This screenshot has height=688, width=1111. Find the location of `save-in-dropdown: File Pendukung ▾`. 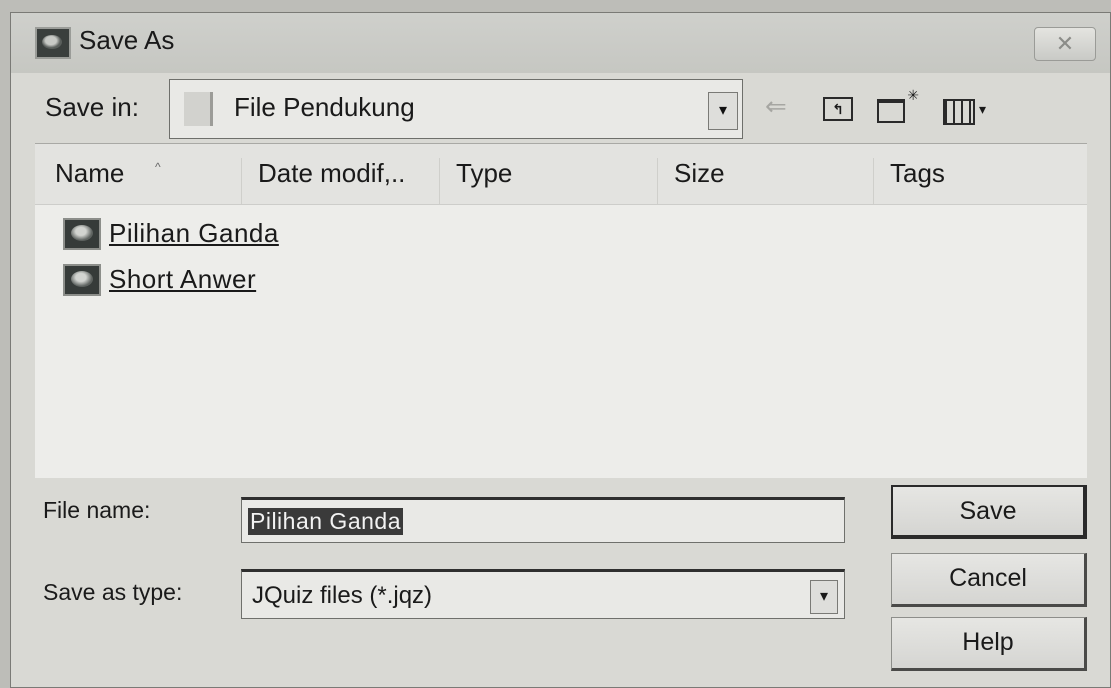

save-in-dropdown: File Pendukung ▾ is located at coordinates (456, 109).